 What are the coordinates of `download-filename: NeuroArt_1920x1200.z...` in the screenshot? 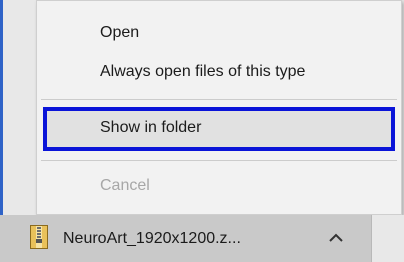 It's located at (152, 238).